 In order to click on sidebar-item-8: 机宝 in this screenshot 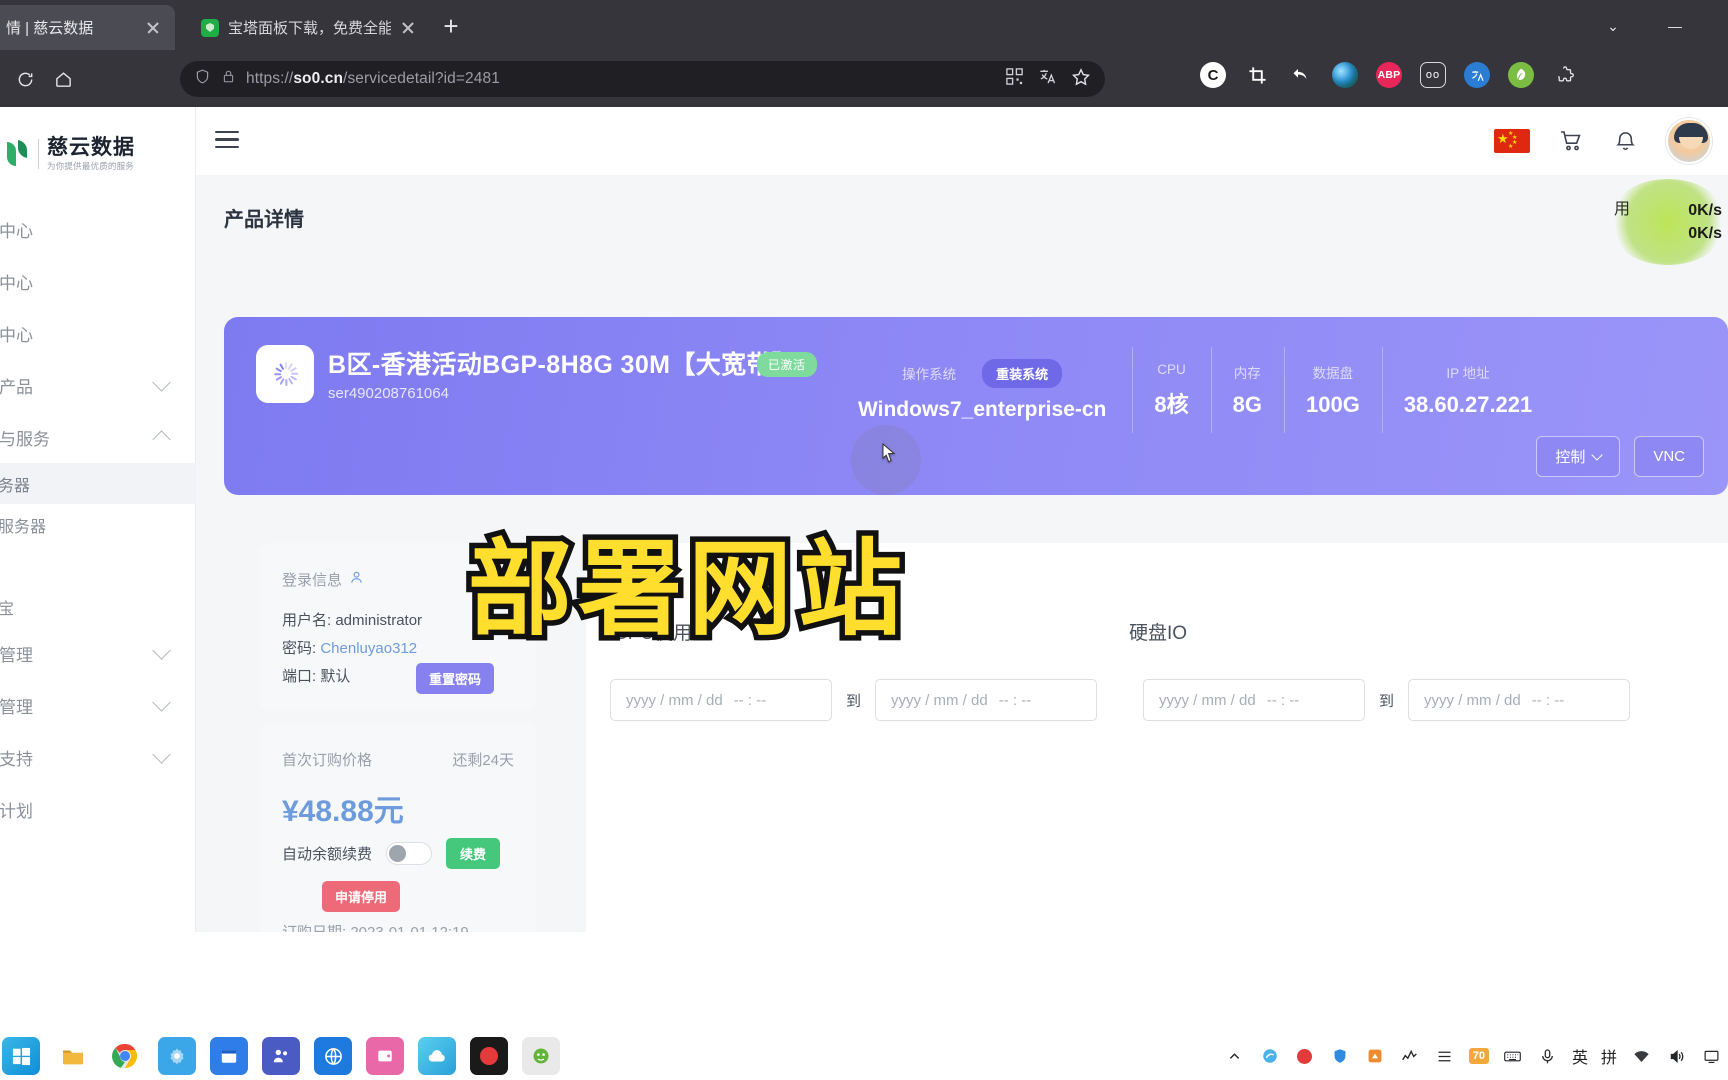, I will do `click(98, 606)`.